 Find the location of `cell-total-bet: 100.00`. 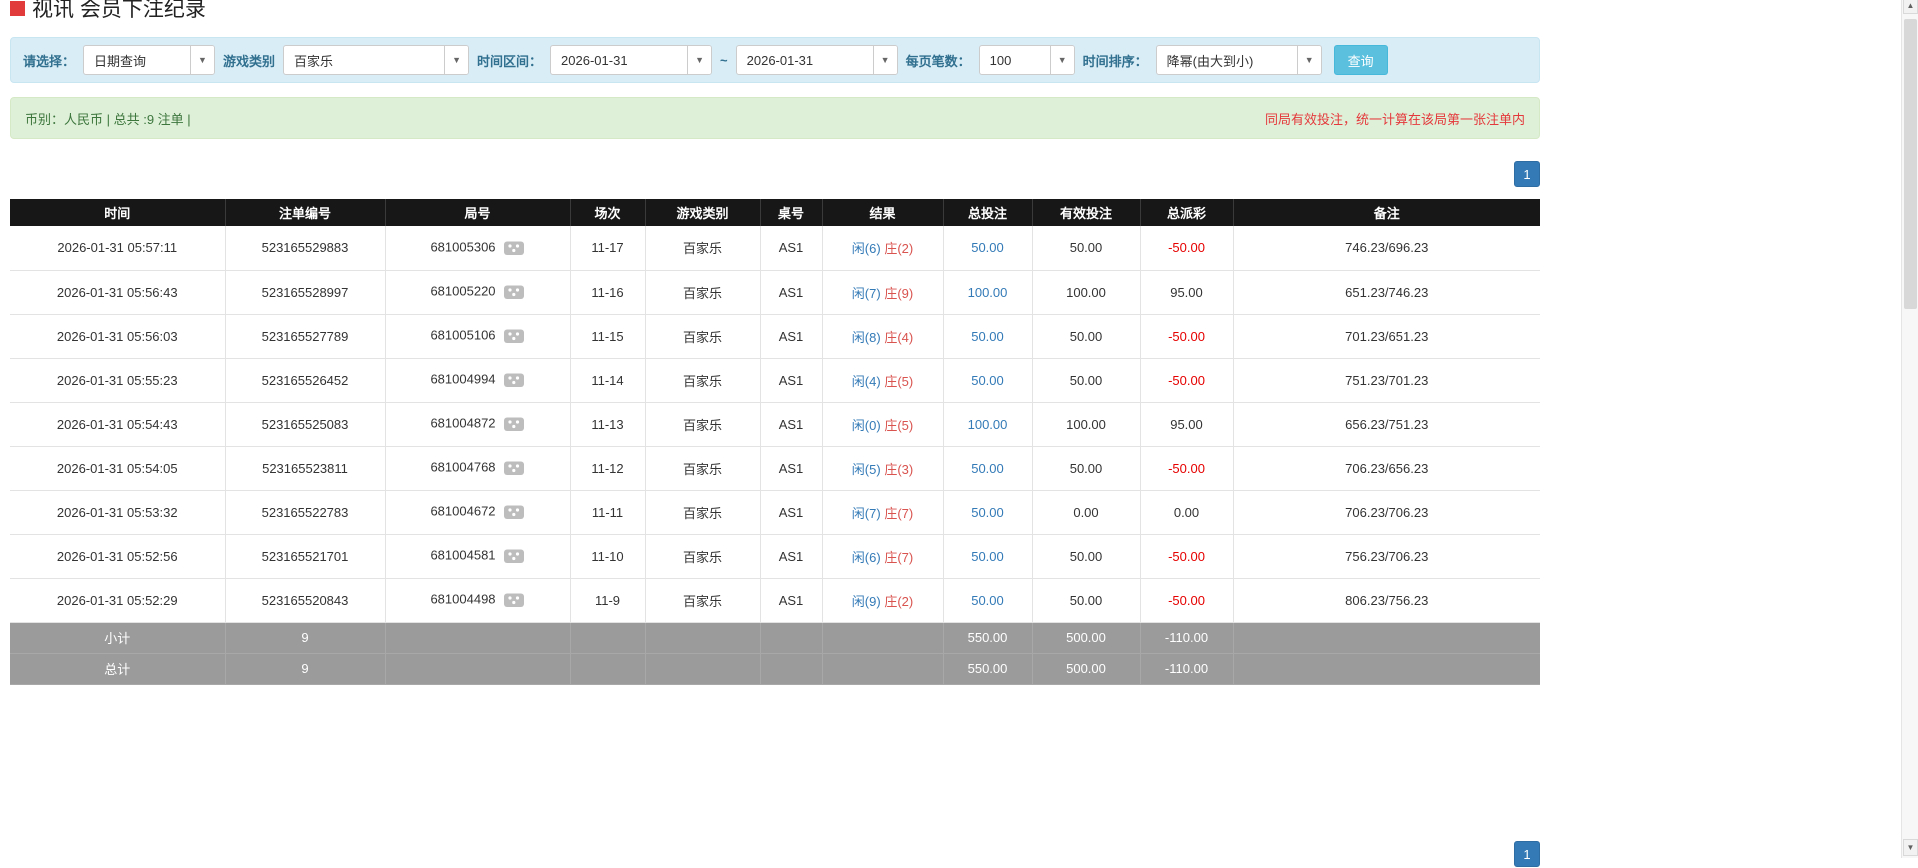

cell-total-bet: 100.00 is located at coordinates (987, 424).